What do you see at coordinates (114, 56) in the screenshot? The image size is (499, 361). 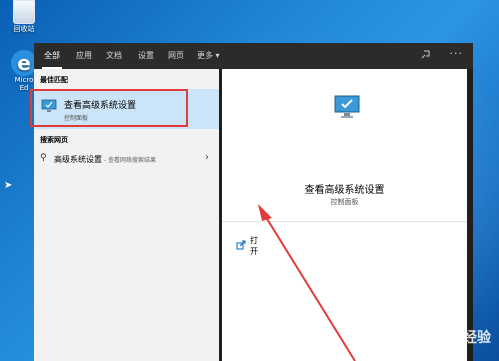 I see `tab-documents: 文档` at bounding box center [114, 56].